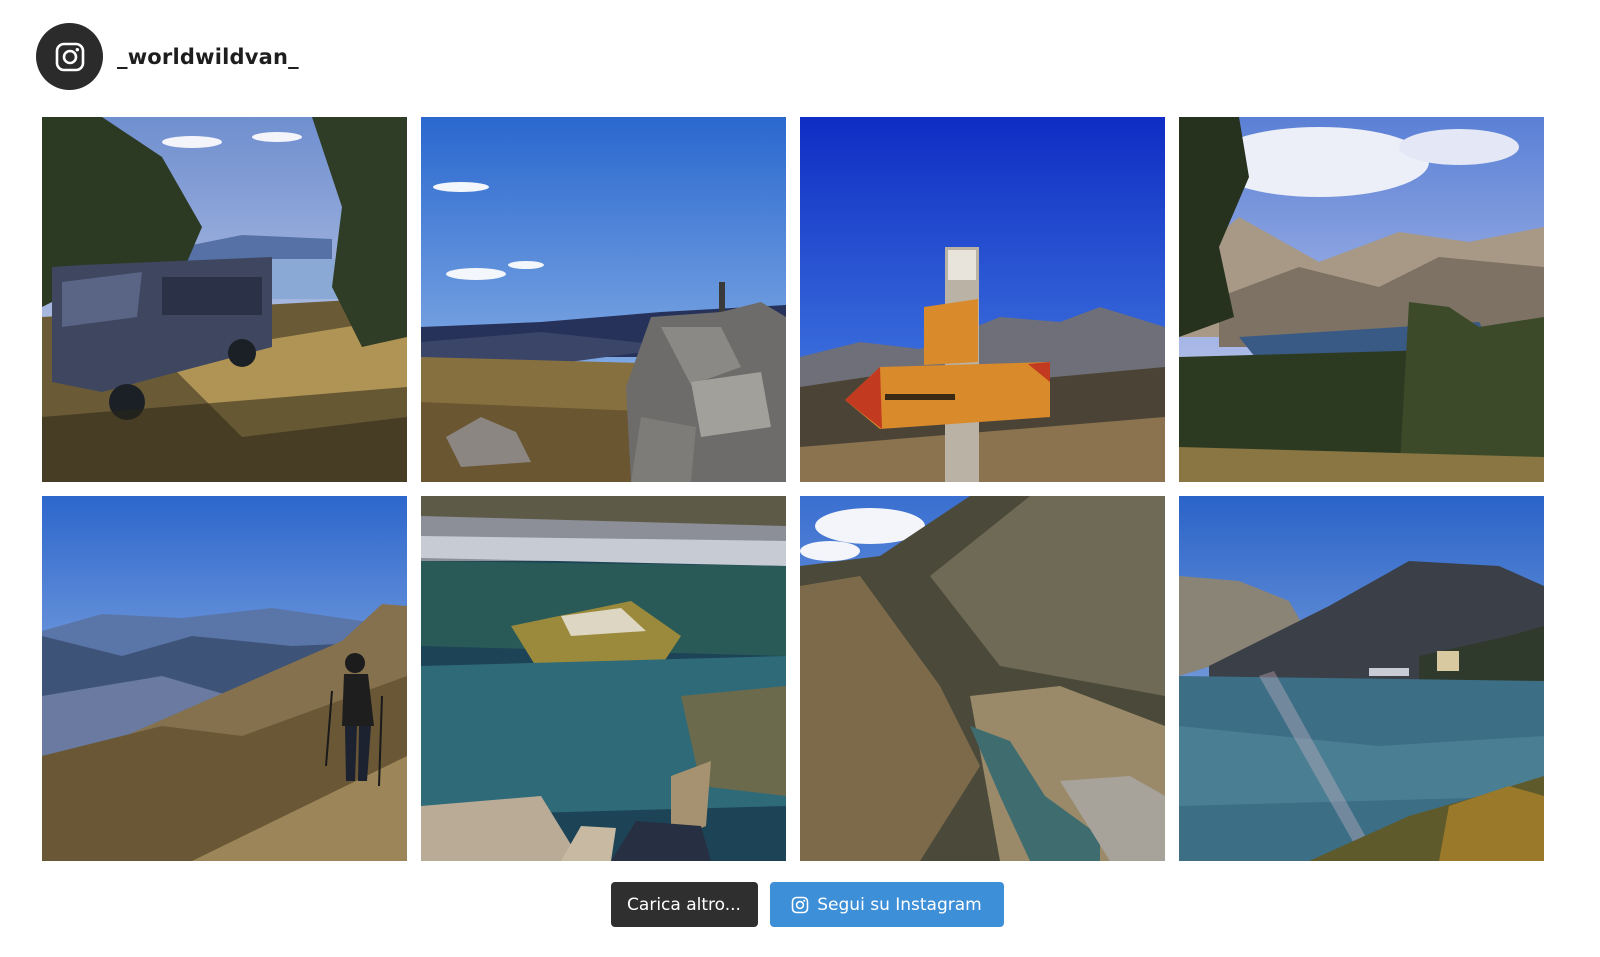 Image resolution: width=1600 pixels, height=957 pixels. I want to click on post-hiker-ridge, so click(224, 678).